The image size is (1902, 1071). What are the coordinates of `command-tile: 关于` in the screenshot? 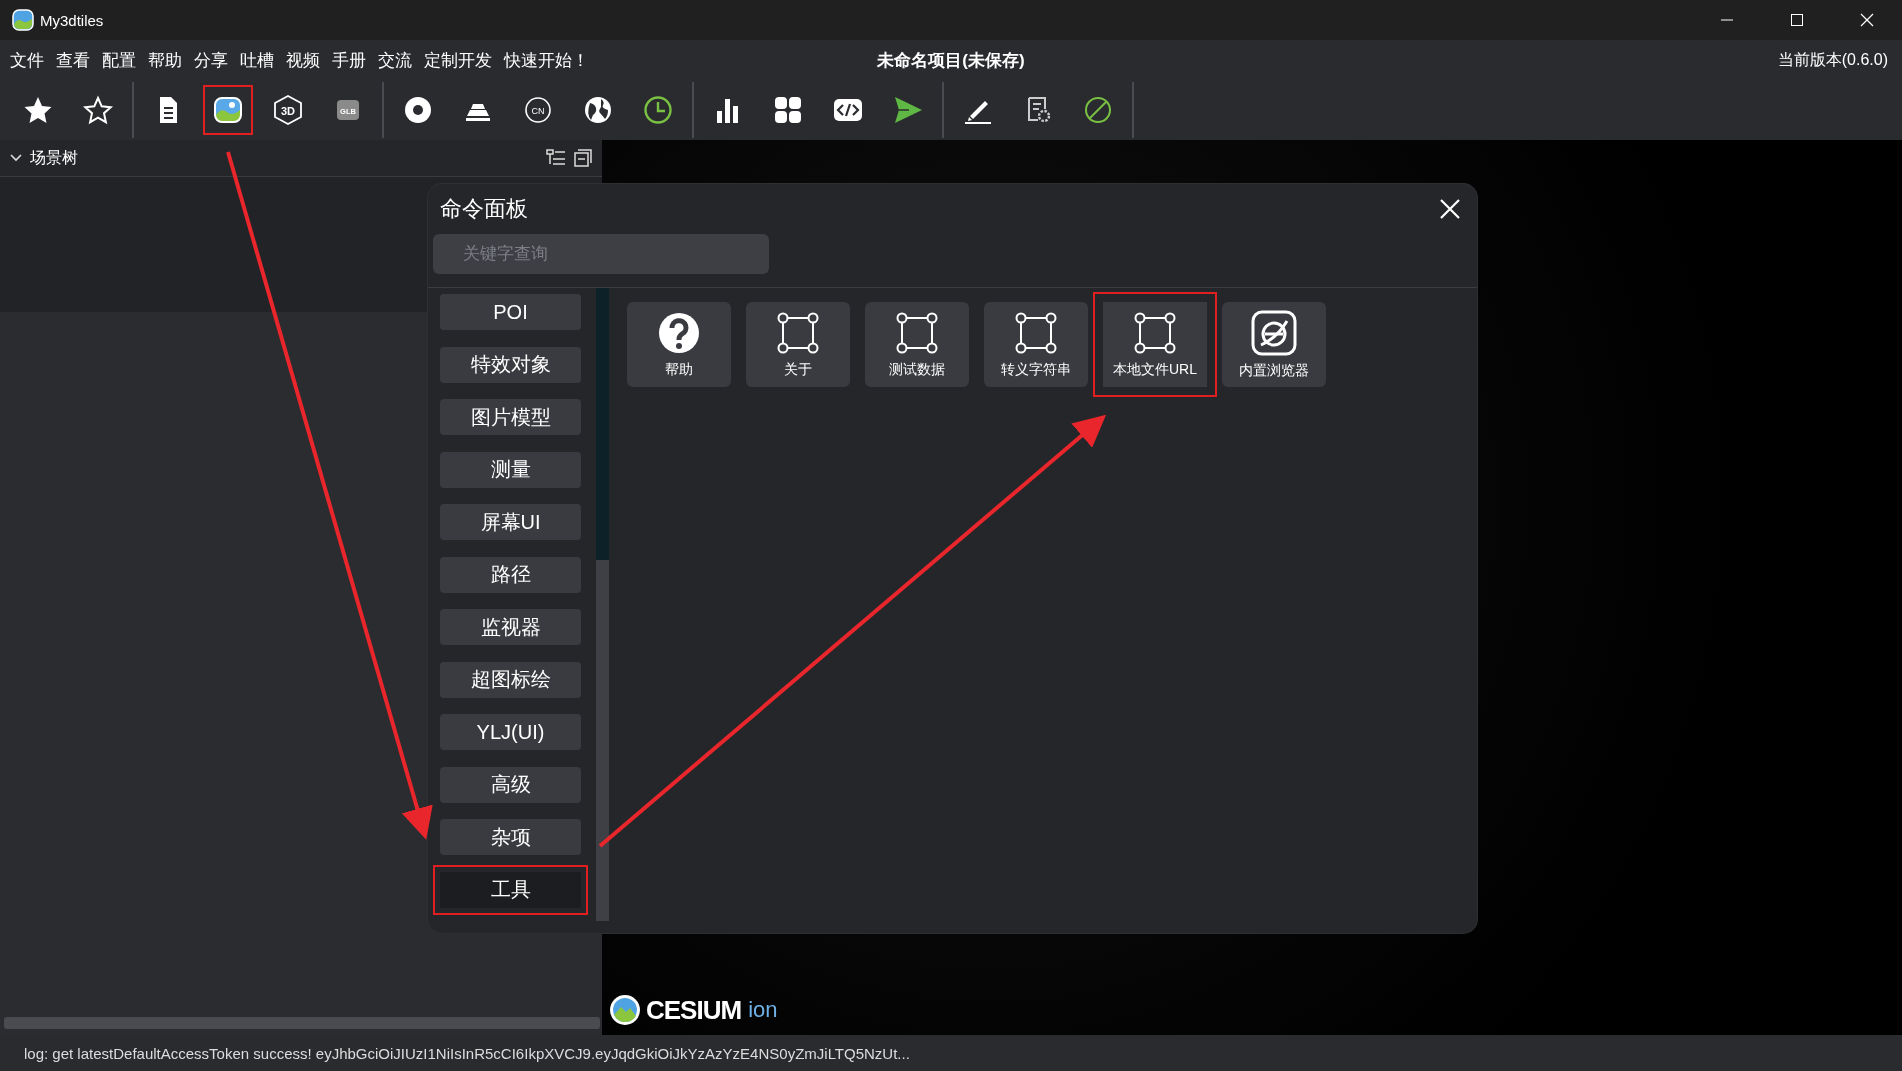 It's located at (798, 344).